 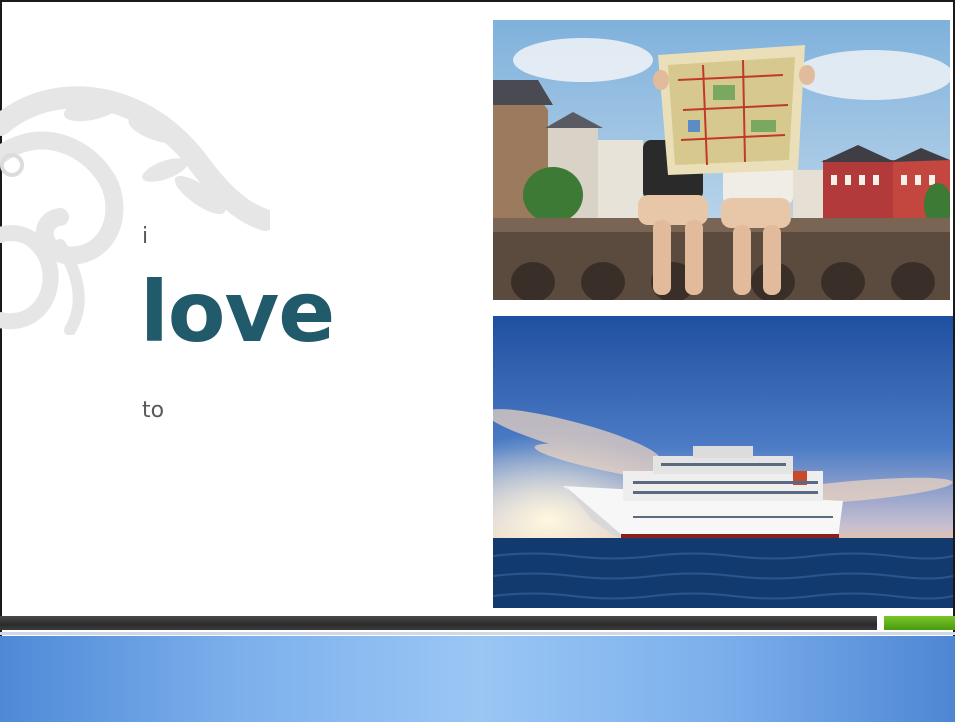 I want to click on footer-blue-band, so click(x=477, y=679).